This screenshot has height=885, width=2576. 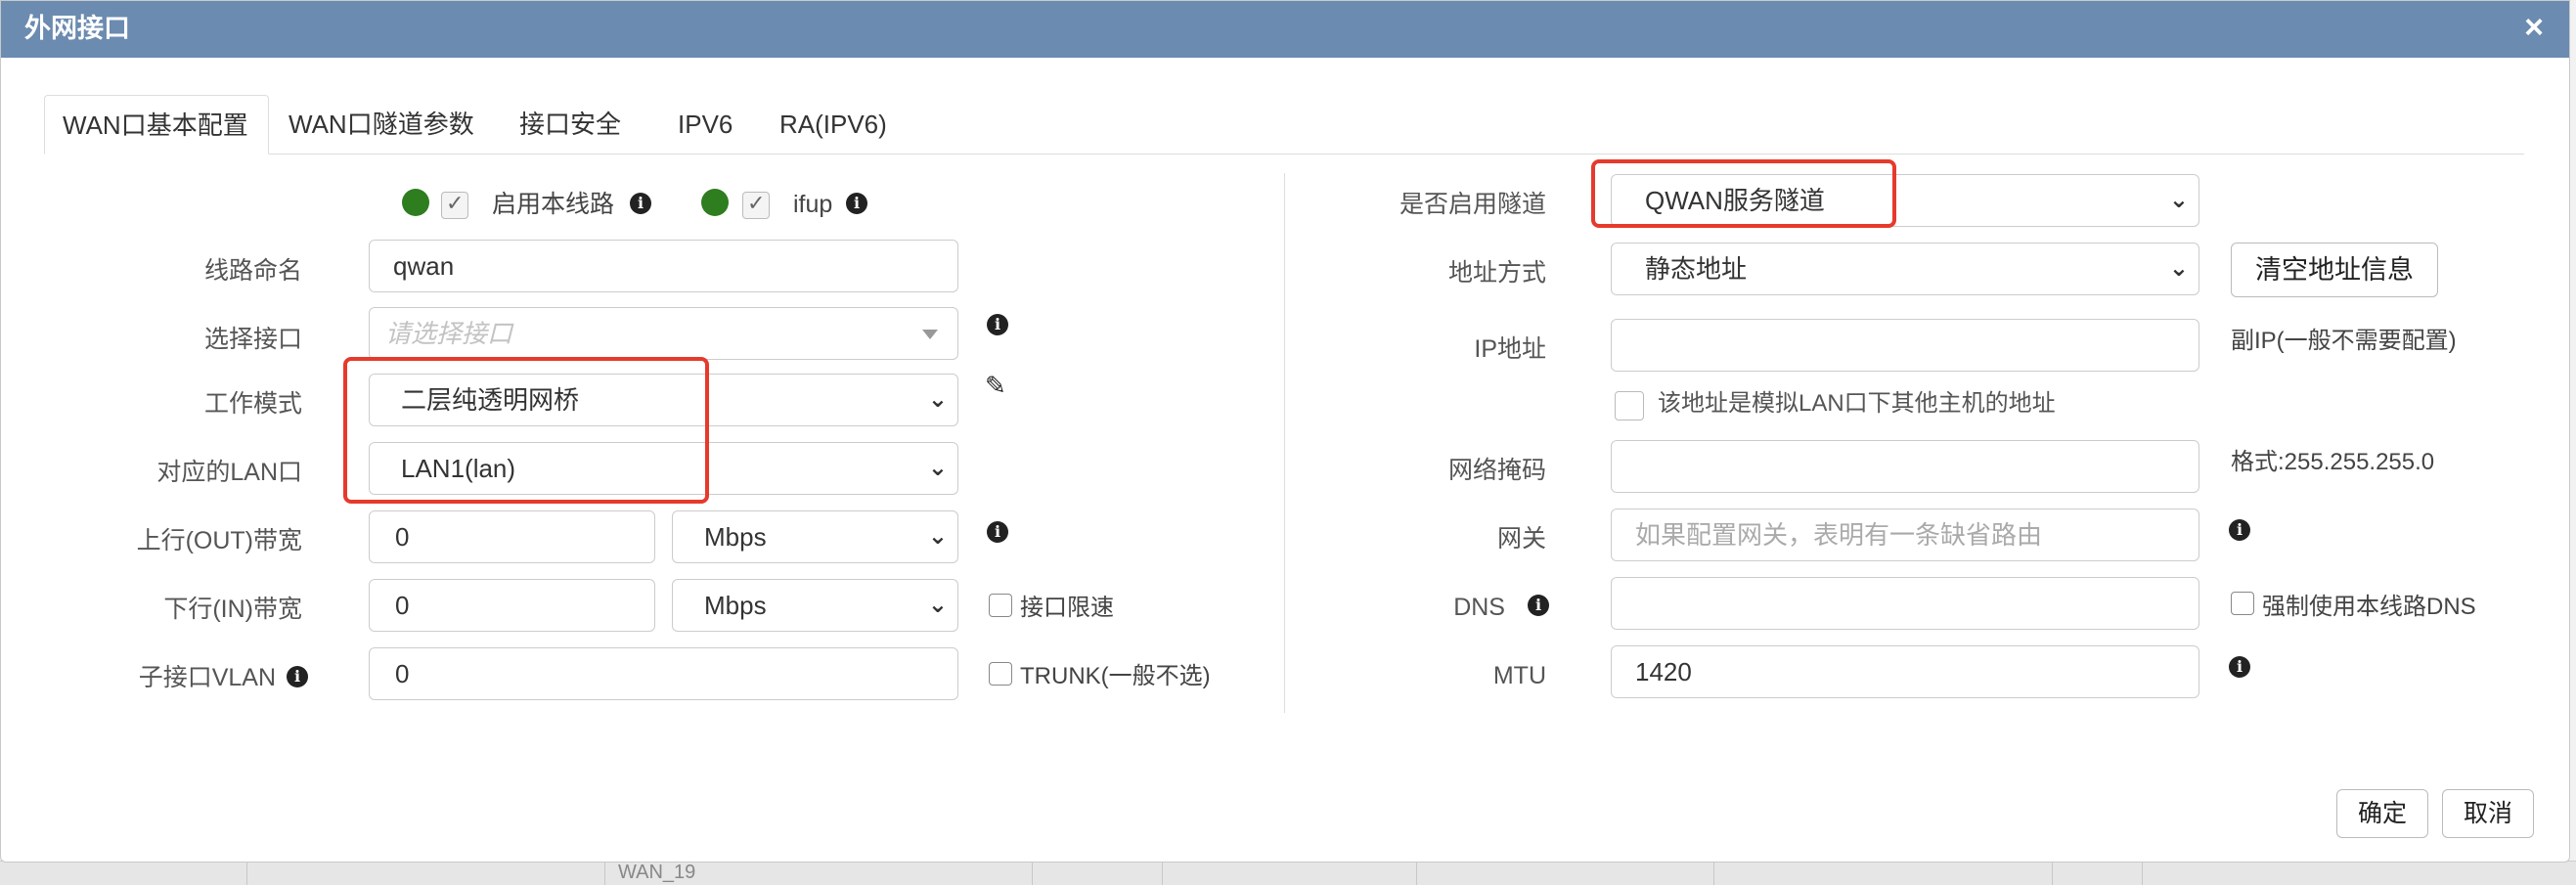 I want to click on dialog-titlebar: 外网接口 ×, so click(x=1285, y=29).